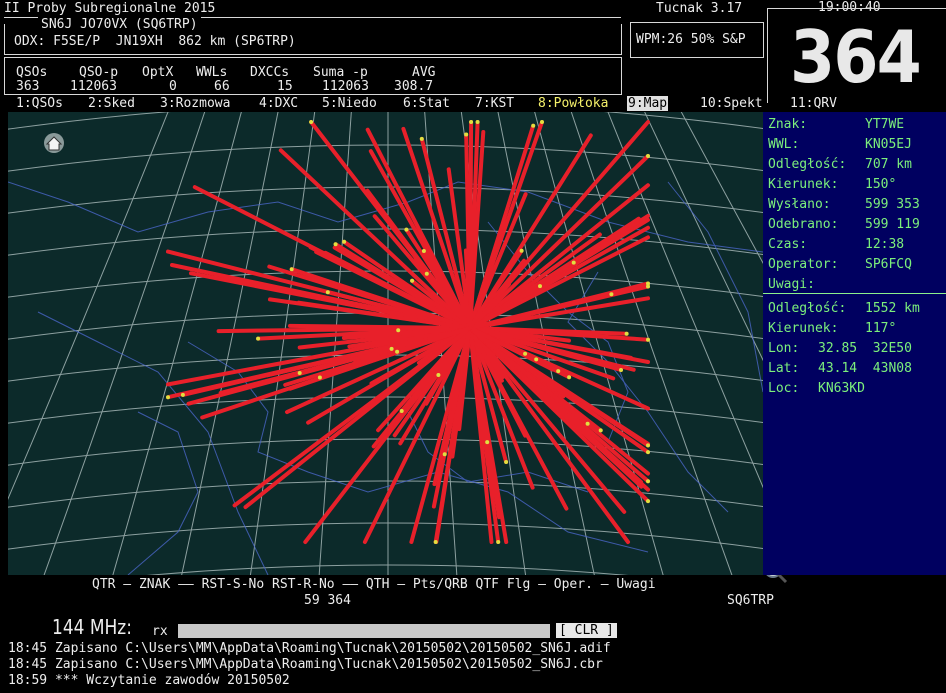 The image size is (946, 693). Describe the element at coordinates (888, 144) in the screenshot. I see `info-wwl: KN05EJ` at that location.